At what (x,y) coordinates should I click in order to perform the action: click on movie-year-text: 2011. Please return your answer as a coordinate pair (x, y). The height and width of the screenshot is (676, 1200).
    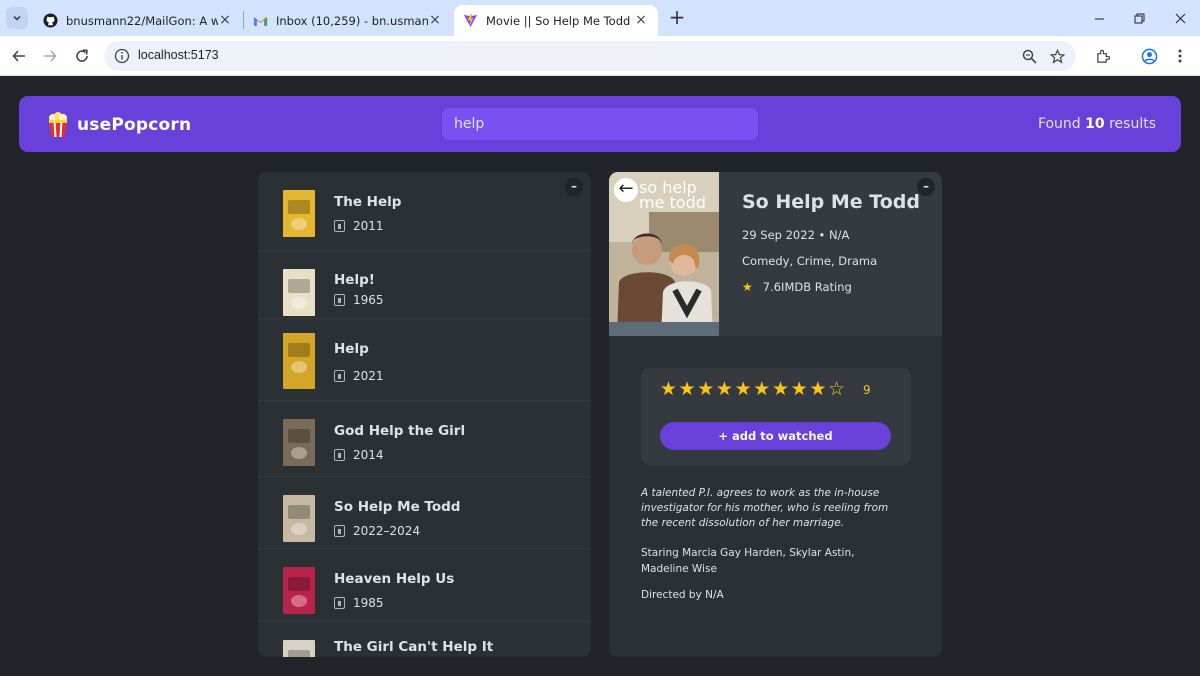
    Looking at the image, I should click on (368, 226).